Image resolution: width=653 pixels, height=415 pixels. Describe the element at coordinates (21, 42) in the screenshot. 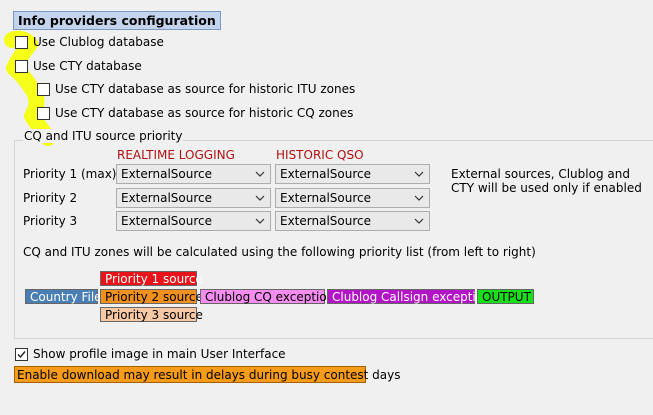

I see `use-clublog-checkbox` at that location.